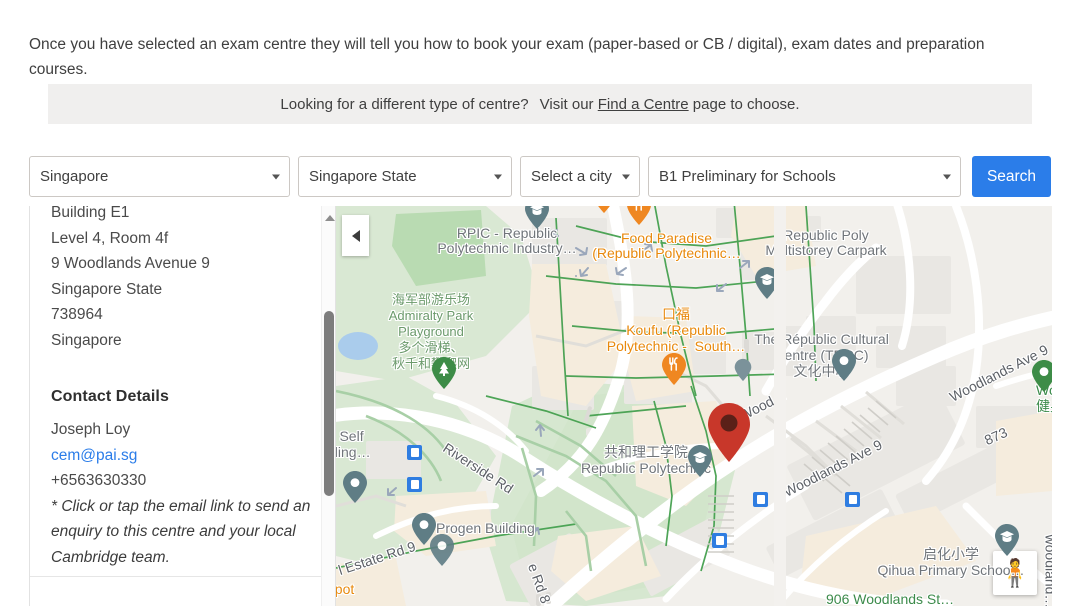  What do you see at coordinates (537, 218) in the screenshot?
I see `school-marker-rpic` at bounding box center [537, 218].